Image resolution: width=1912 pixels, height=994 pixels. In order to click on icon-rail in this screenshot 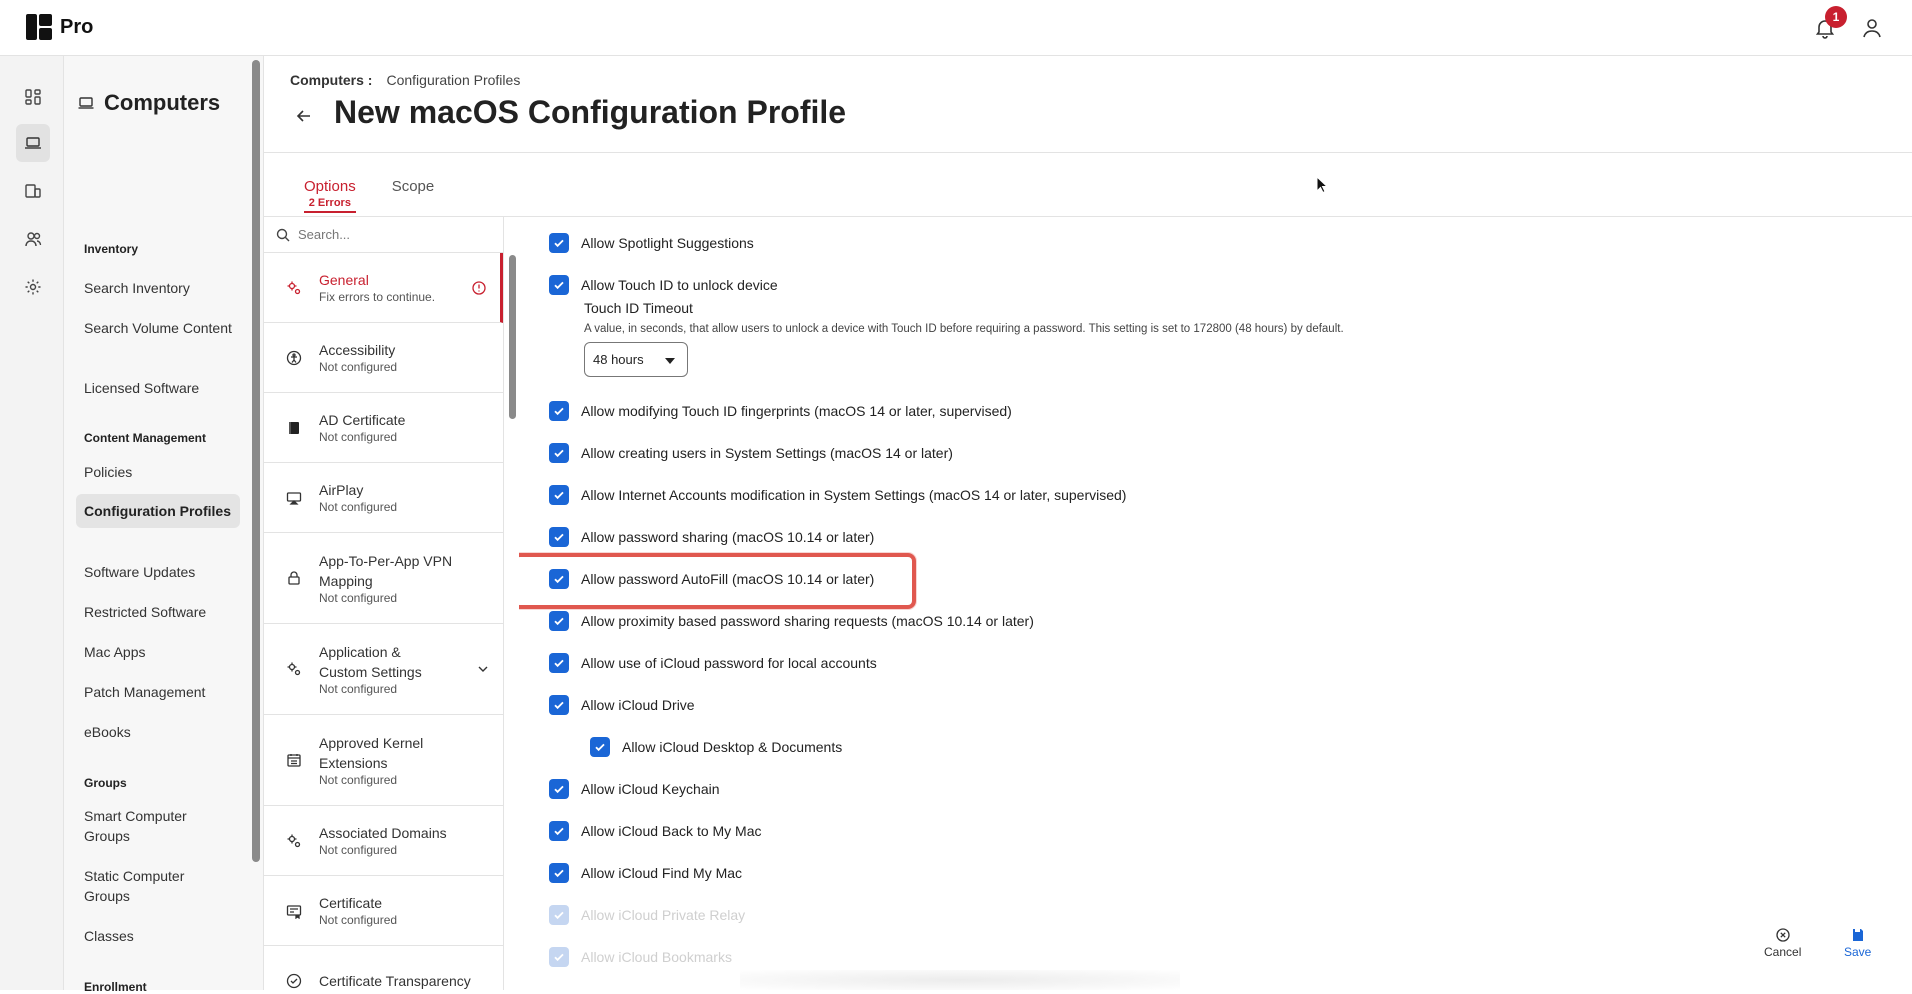, I will do `click(32, 523)`.